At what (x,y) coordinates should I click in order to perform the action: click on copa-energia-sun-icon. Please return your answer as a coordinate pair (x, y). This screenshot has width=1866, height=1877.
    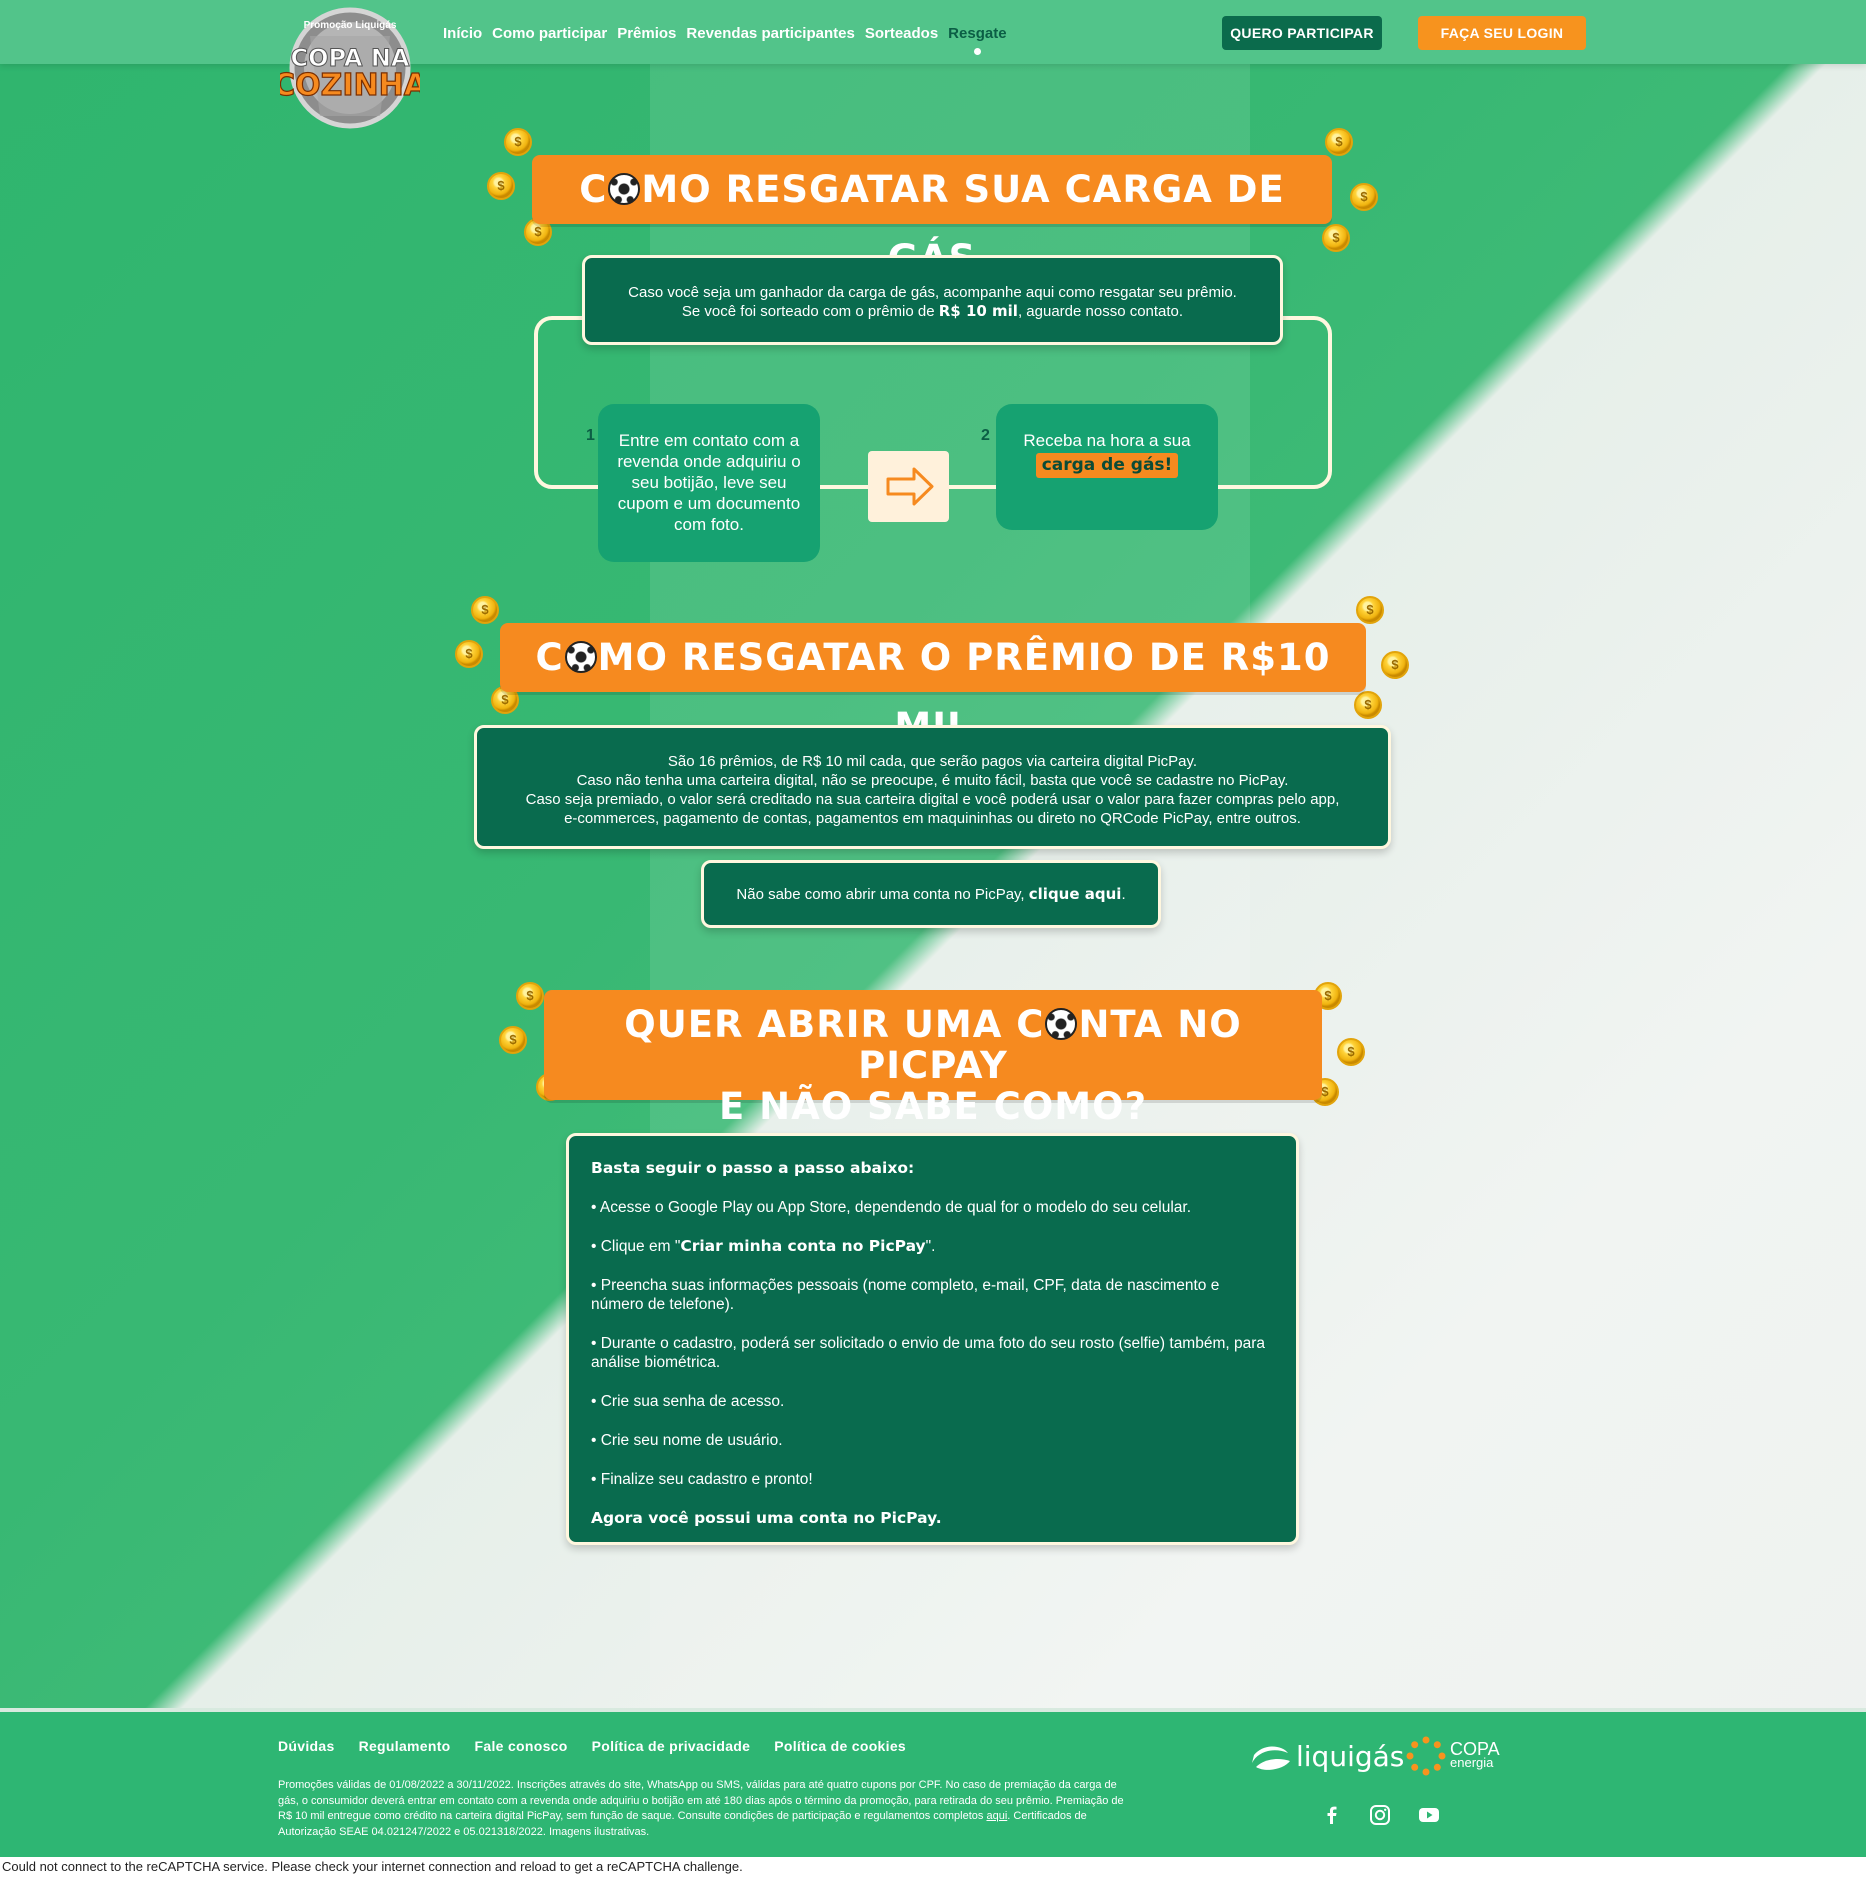
    Looking at the image, I should click on (1426, 1756).